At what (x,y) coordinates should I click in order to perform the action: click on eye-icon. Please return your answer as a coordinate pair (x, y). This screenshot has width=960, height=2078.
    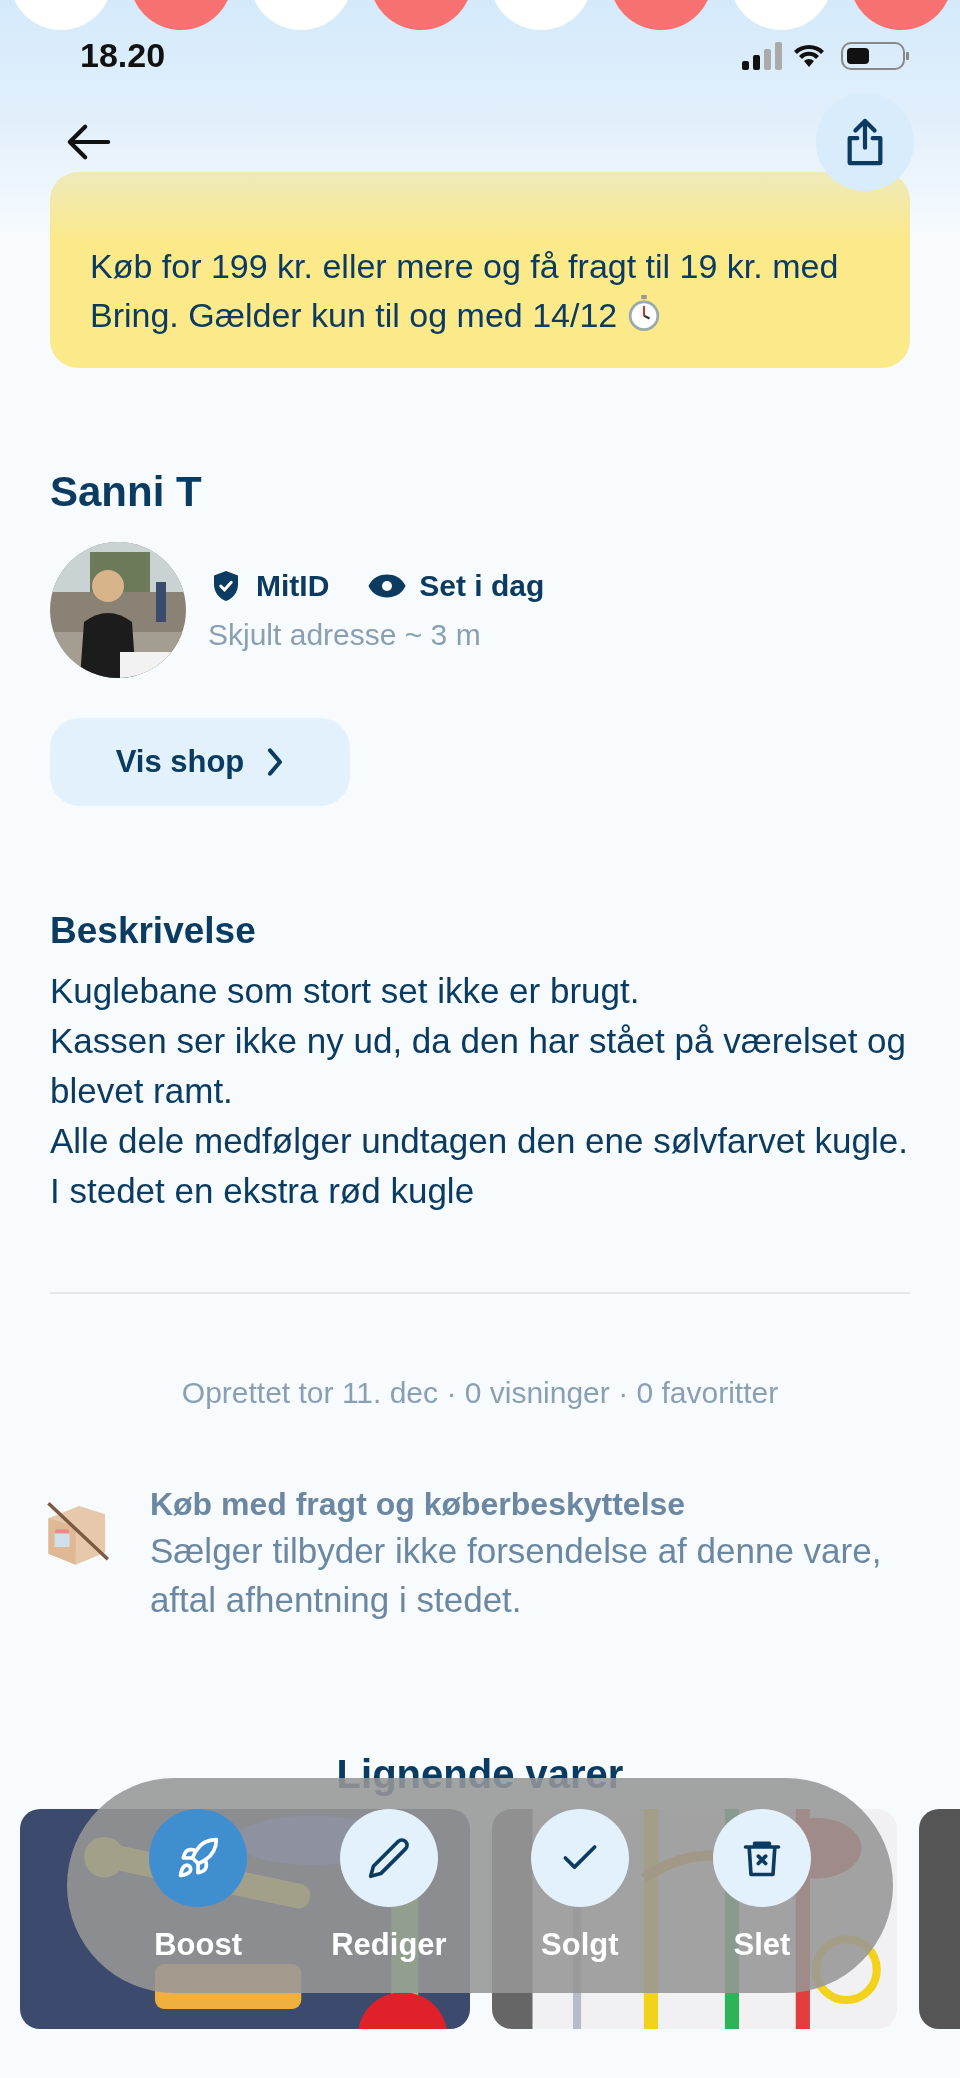
    Looking at the image, I should click on (387, 586).